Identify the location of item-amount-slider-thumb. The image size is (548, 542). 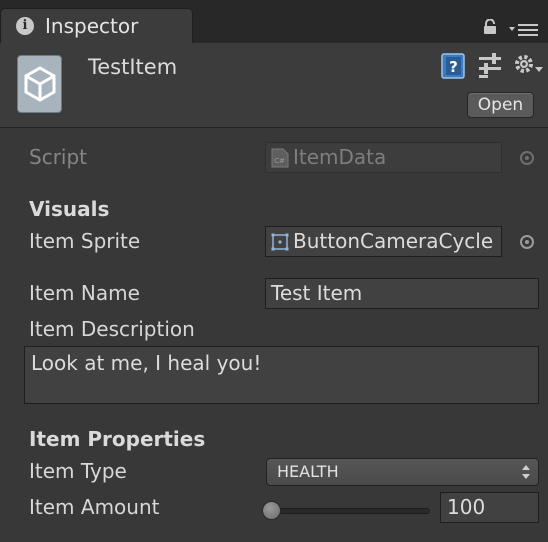
(271, 510).